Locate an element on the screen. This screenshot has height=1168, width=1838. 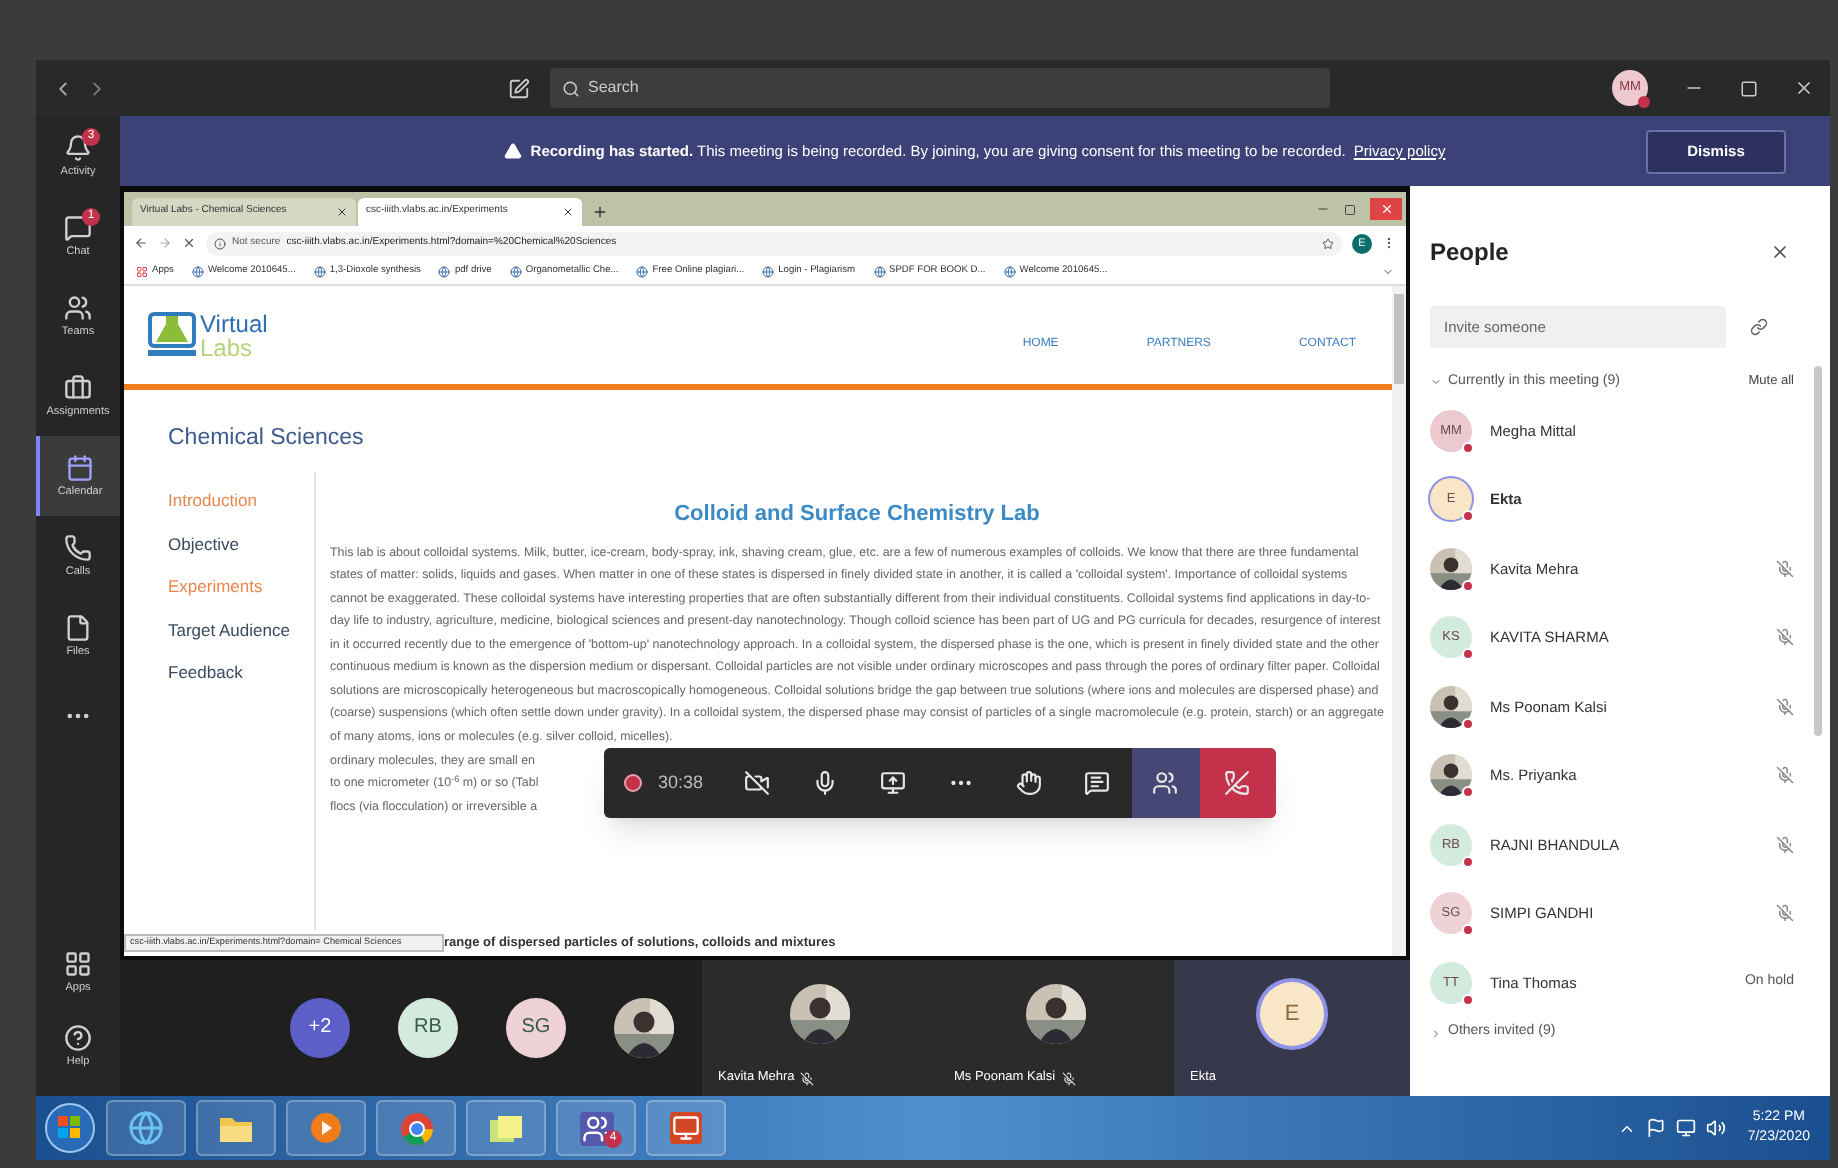
page-title: Colloid and Surface Chemistry Lab is located at coordinates (857, 515).